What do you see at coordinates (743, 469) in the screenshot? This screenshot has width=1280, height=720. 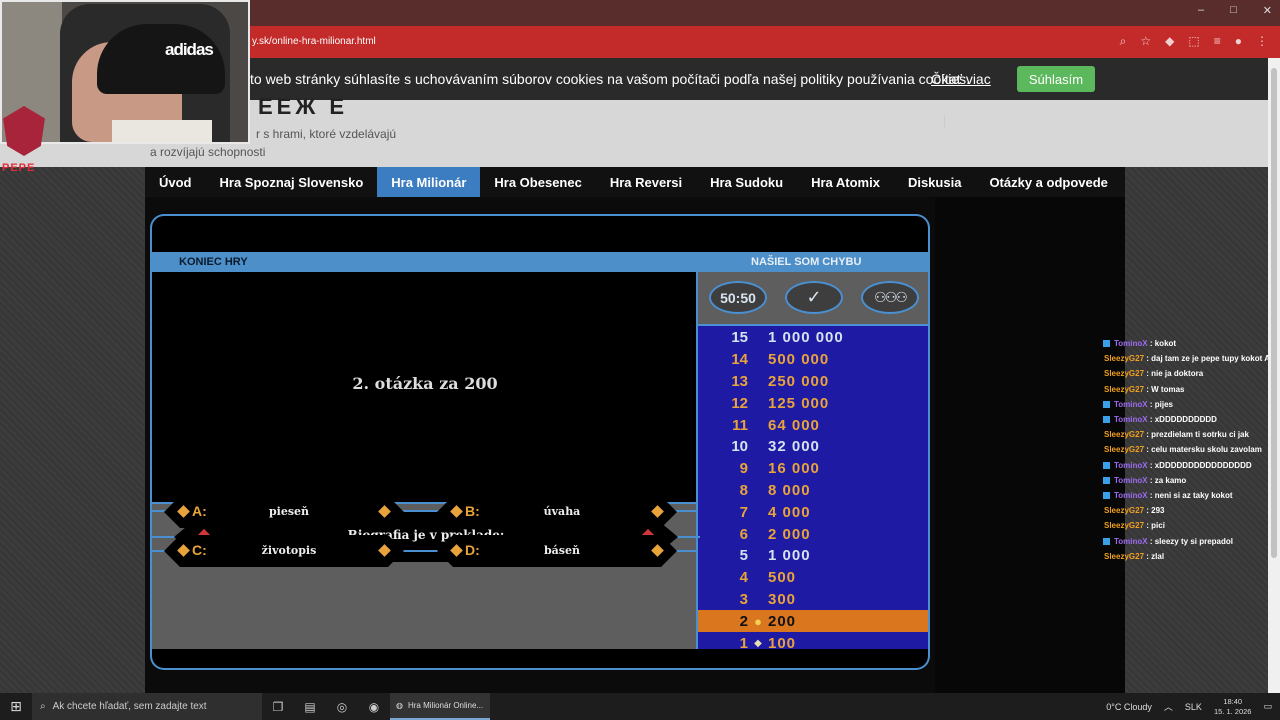 I see `ladder-level: 9` at bounding box center [743, 469].